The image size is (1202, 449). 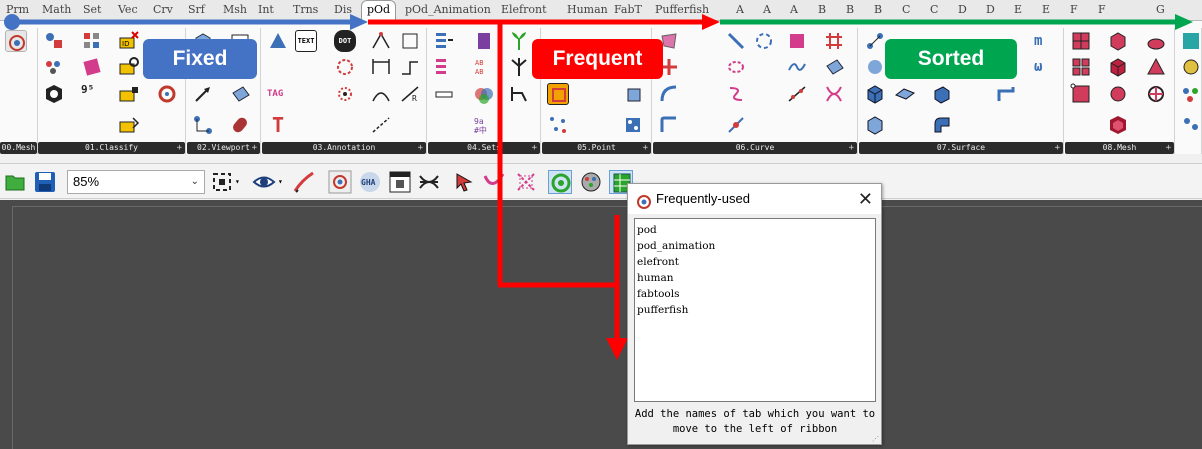 What do you see at coordinates (597, 59) in the screenshot?
I see `frequent-label: Frequent` at bounding box center [597, 59].